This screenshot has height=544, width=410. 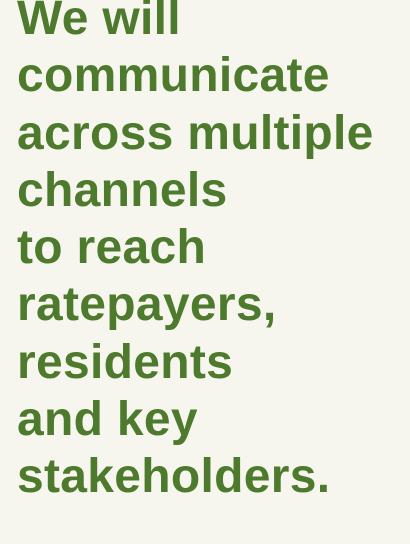 What do you see at coordinates (107, 420) in the screenshot?
I see `statement-line: and key` at bounding box center [107, 420].